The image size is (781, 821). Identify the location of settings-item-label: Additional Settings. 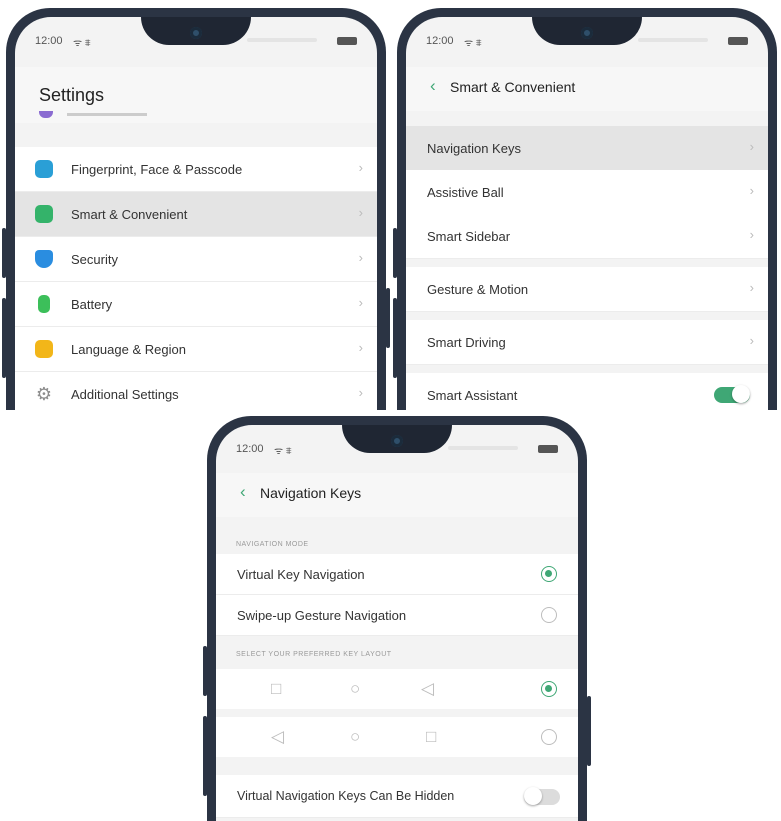
(125, 394).